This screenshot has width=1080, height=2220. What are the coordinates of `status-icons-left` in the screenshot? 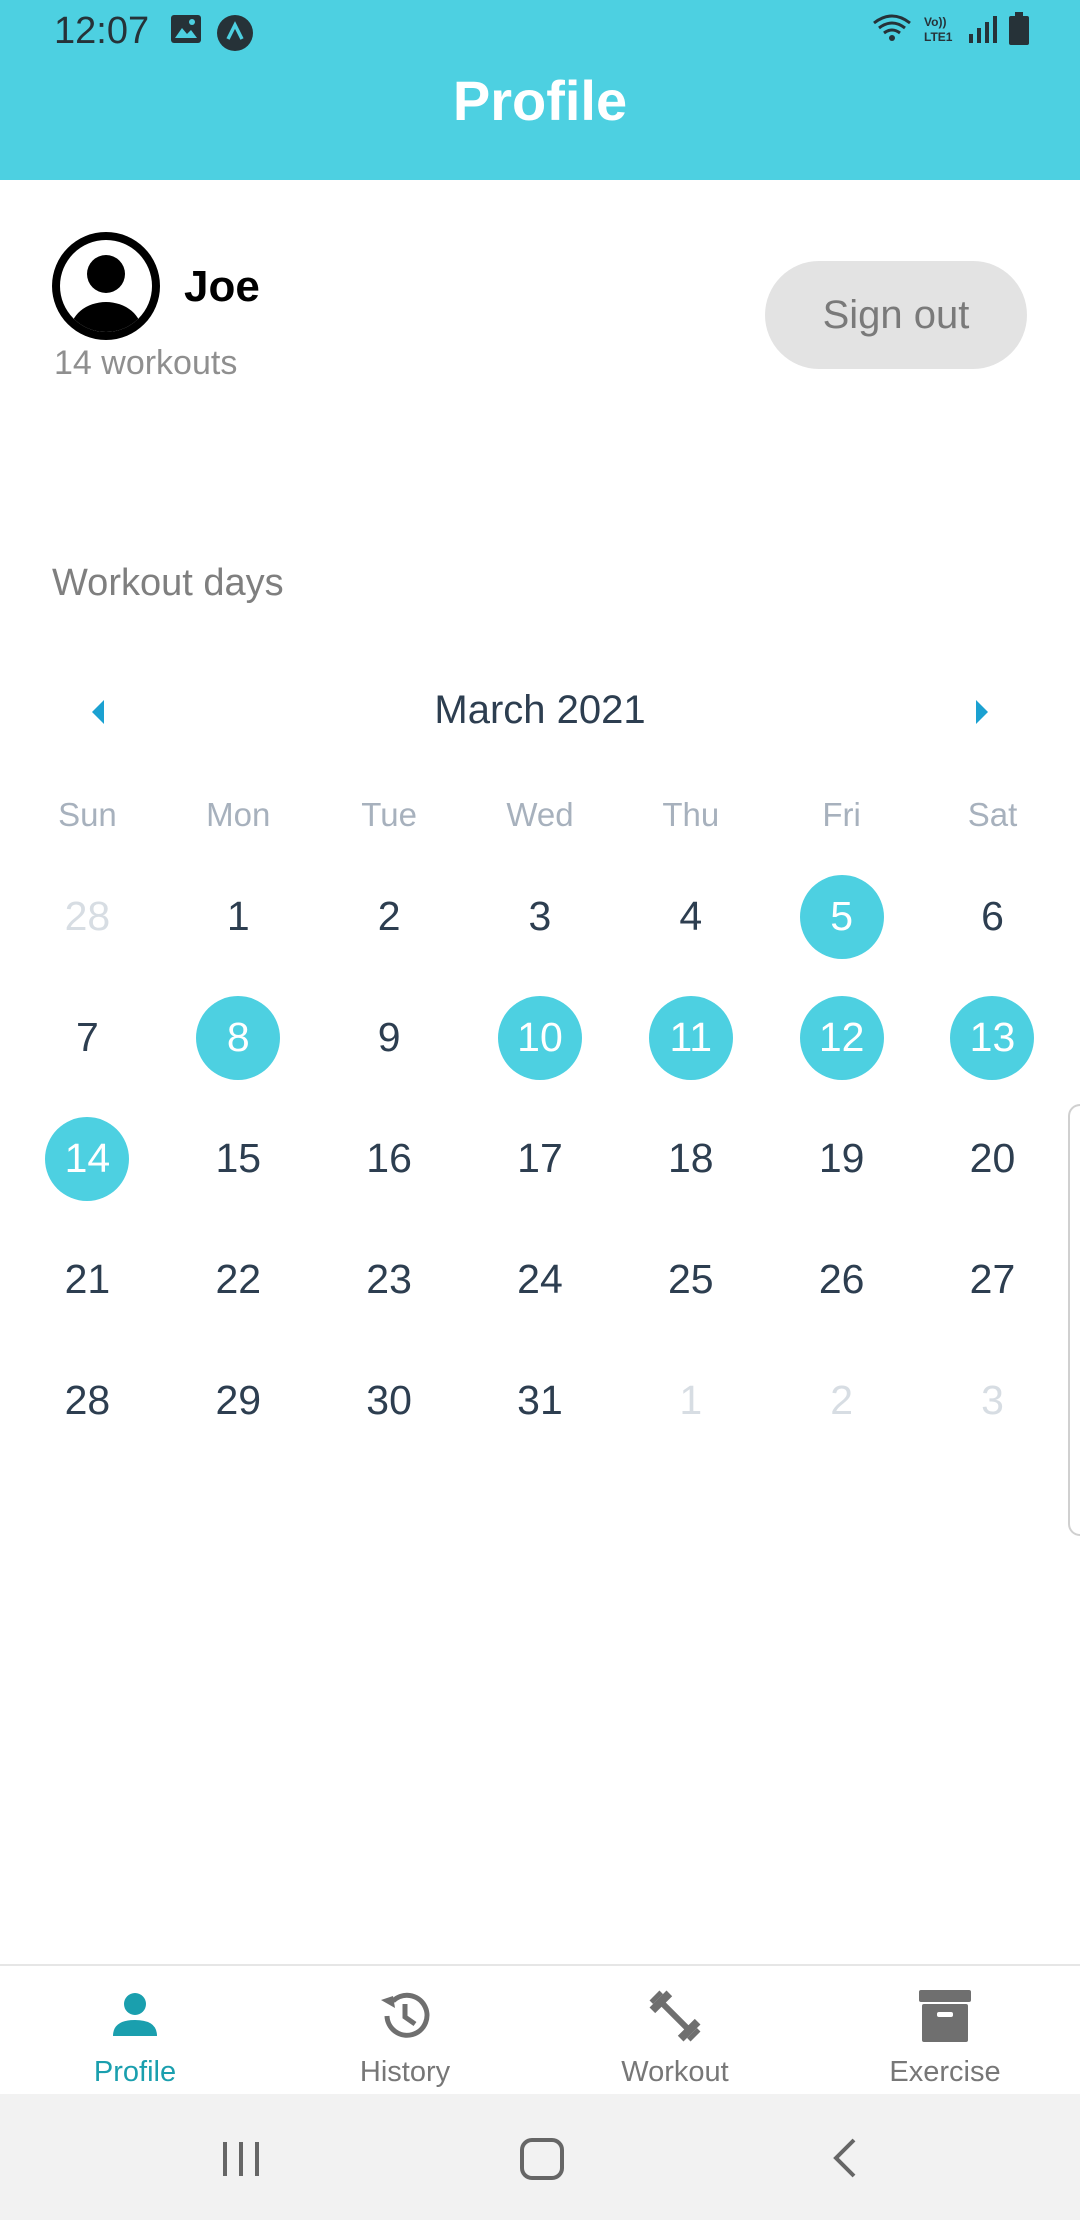 It's located at (212, 35).